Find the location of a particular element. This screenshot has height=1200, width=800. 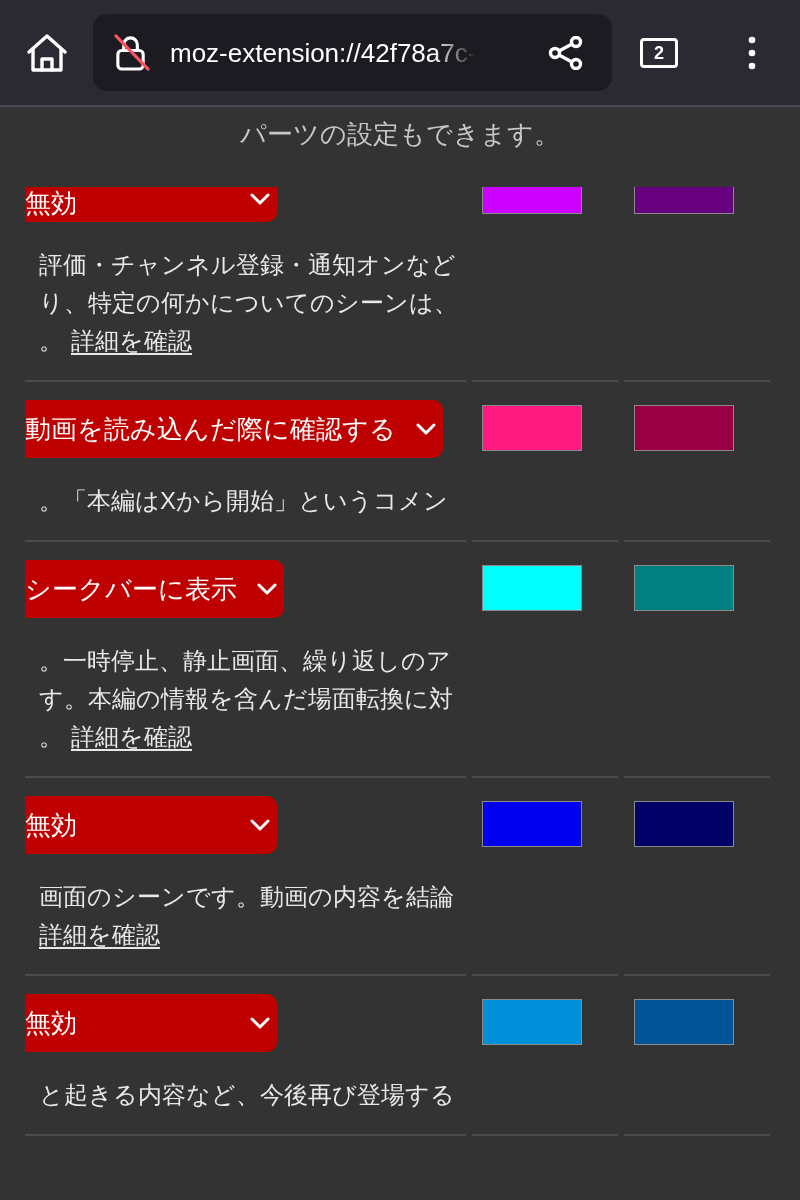

description-text: 画面のシーンです。動画の内容を結論 詳細を確認 is located at coordinates (246, 916).